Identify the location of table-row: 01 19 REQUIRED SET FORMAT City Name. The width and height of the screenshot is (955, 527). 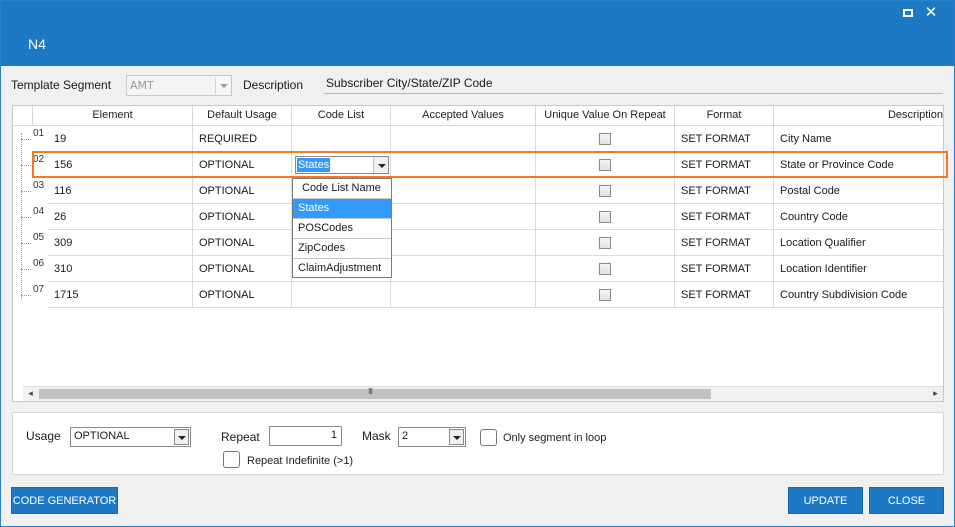
(478, 139).